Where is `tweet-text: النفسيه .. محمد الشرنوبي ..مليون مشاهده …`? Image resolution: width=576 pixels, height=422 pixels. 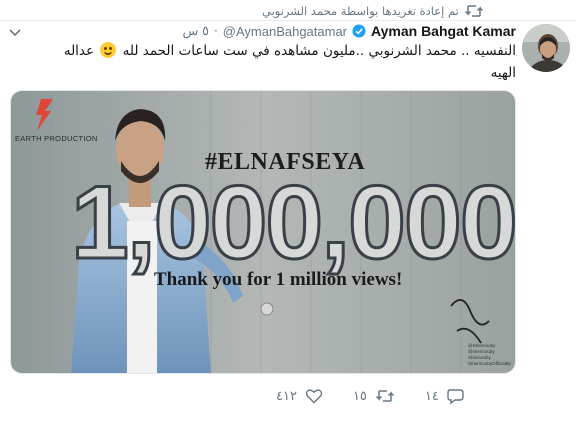 tweet-text: النفسيه .. محمد الشرنوبي ..مليون مشاهده … is located at coordinates (276, 62).